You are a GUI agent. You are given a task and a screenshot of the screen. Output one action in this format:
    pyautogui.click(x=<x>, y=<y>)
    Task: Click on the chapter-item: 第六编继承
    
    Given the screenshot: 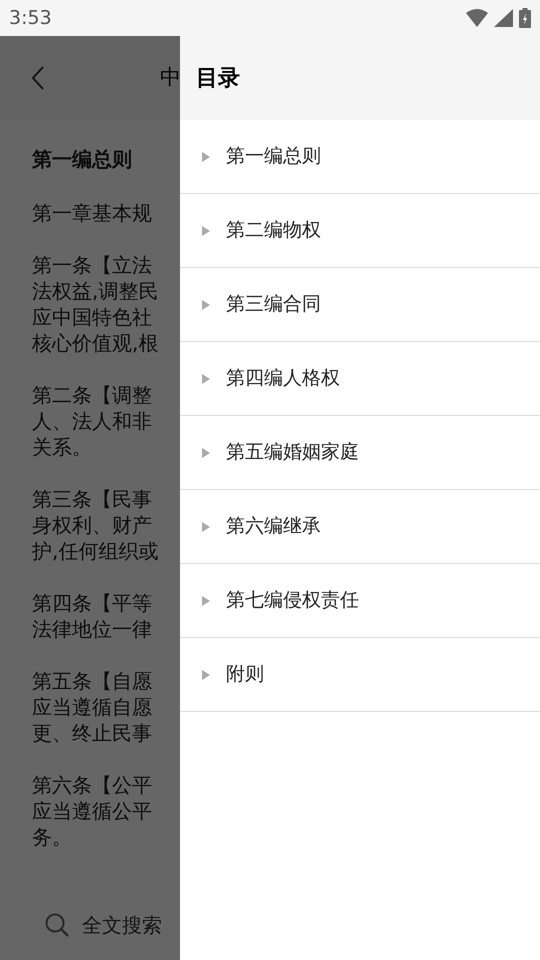 What is the action you would take?
    pyautogui.click(x=360, y=527)
    